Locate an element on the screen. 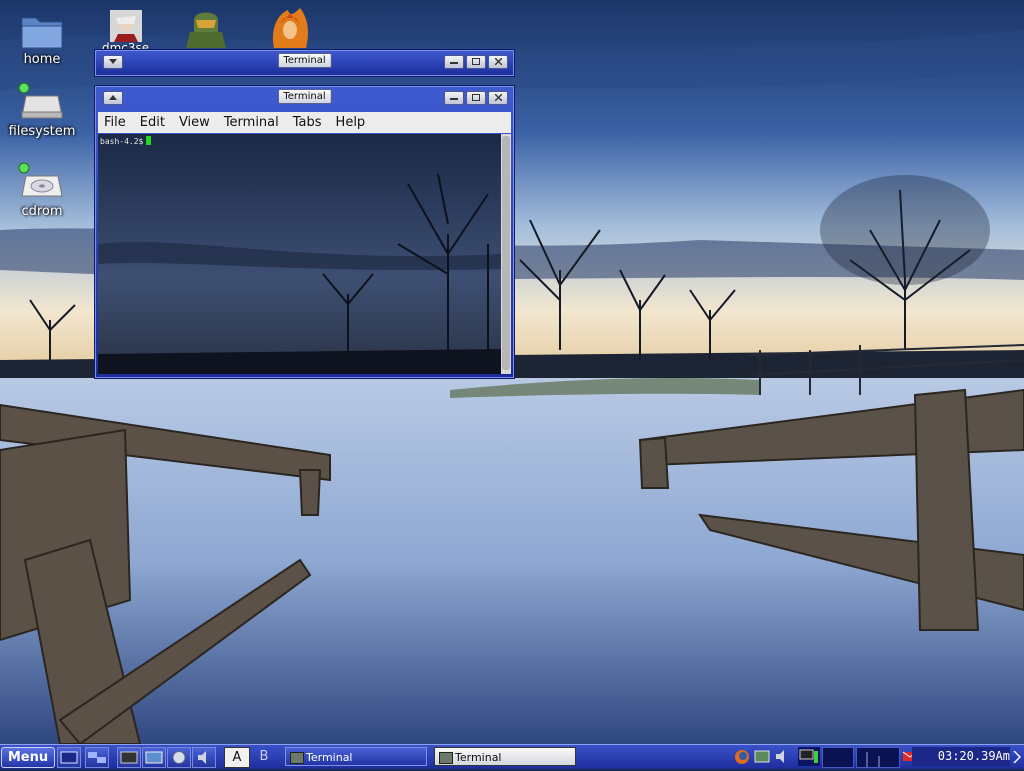 The width and height of the screenshot is (1024, 771). chevron-right-icon is located at coordinates (1017, 757).